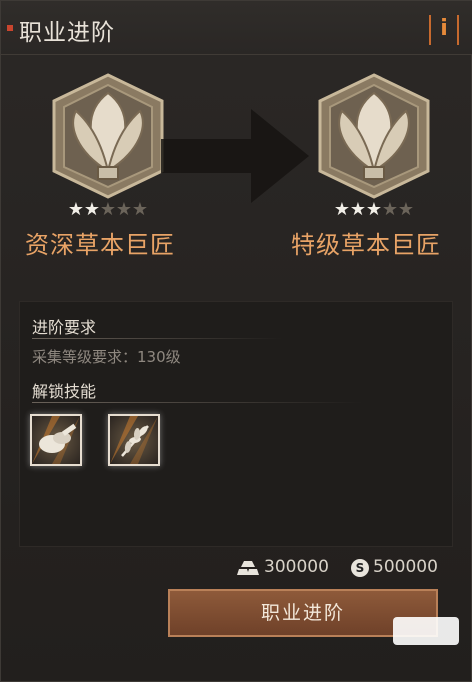 The width and height of the screenshot is (472, 682). Describe the element at coordinates (64, 391) in the screenshot. I see `unlock-skills-title: 解锁技能` at that location.